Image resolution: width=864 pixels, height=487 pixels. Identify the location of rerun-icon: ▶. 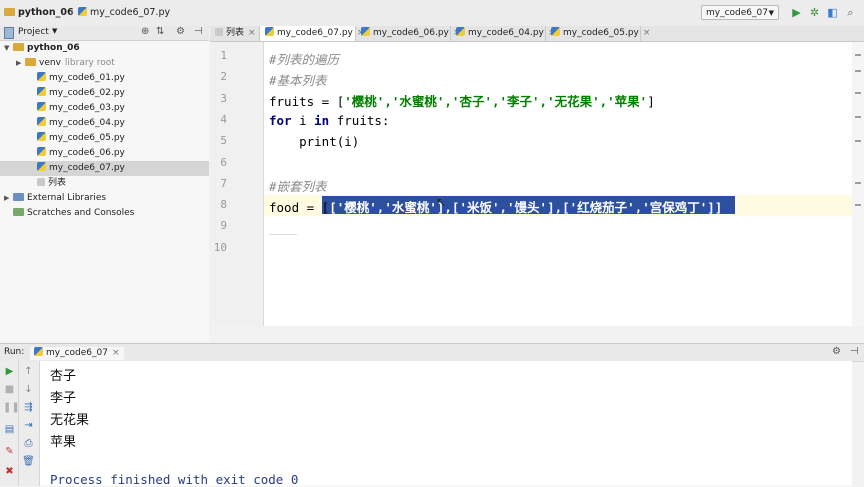
(9, 371).